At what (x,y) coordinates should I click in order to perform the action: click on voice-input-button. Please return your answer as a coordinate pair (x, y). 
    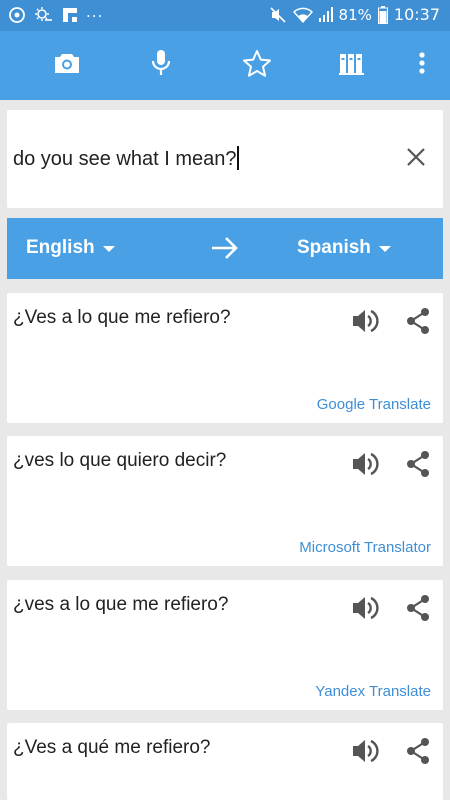
    Looking at the image, I should click on (161, 65).